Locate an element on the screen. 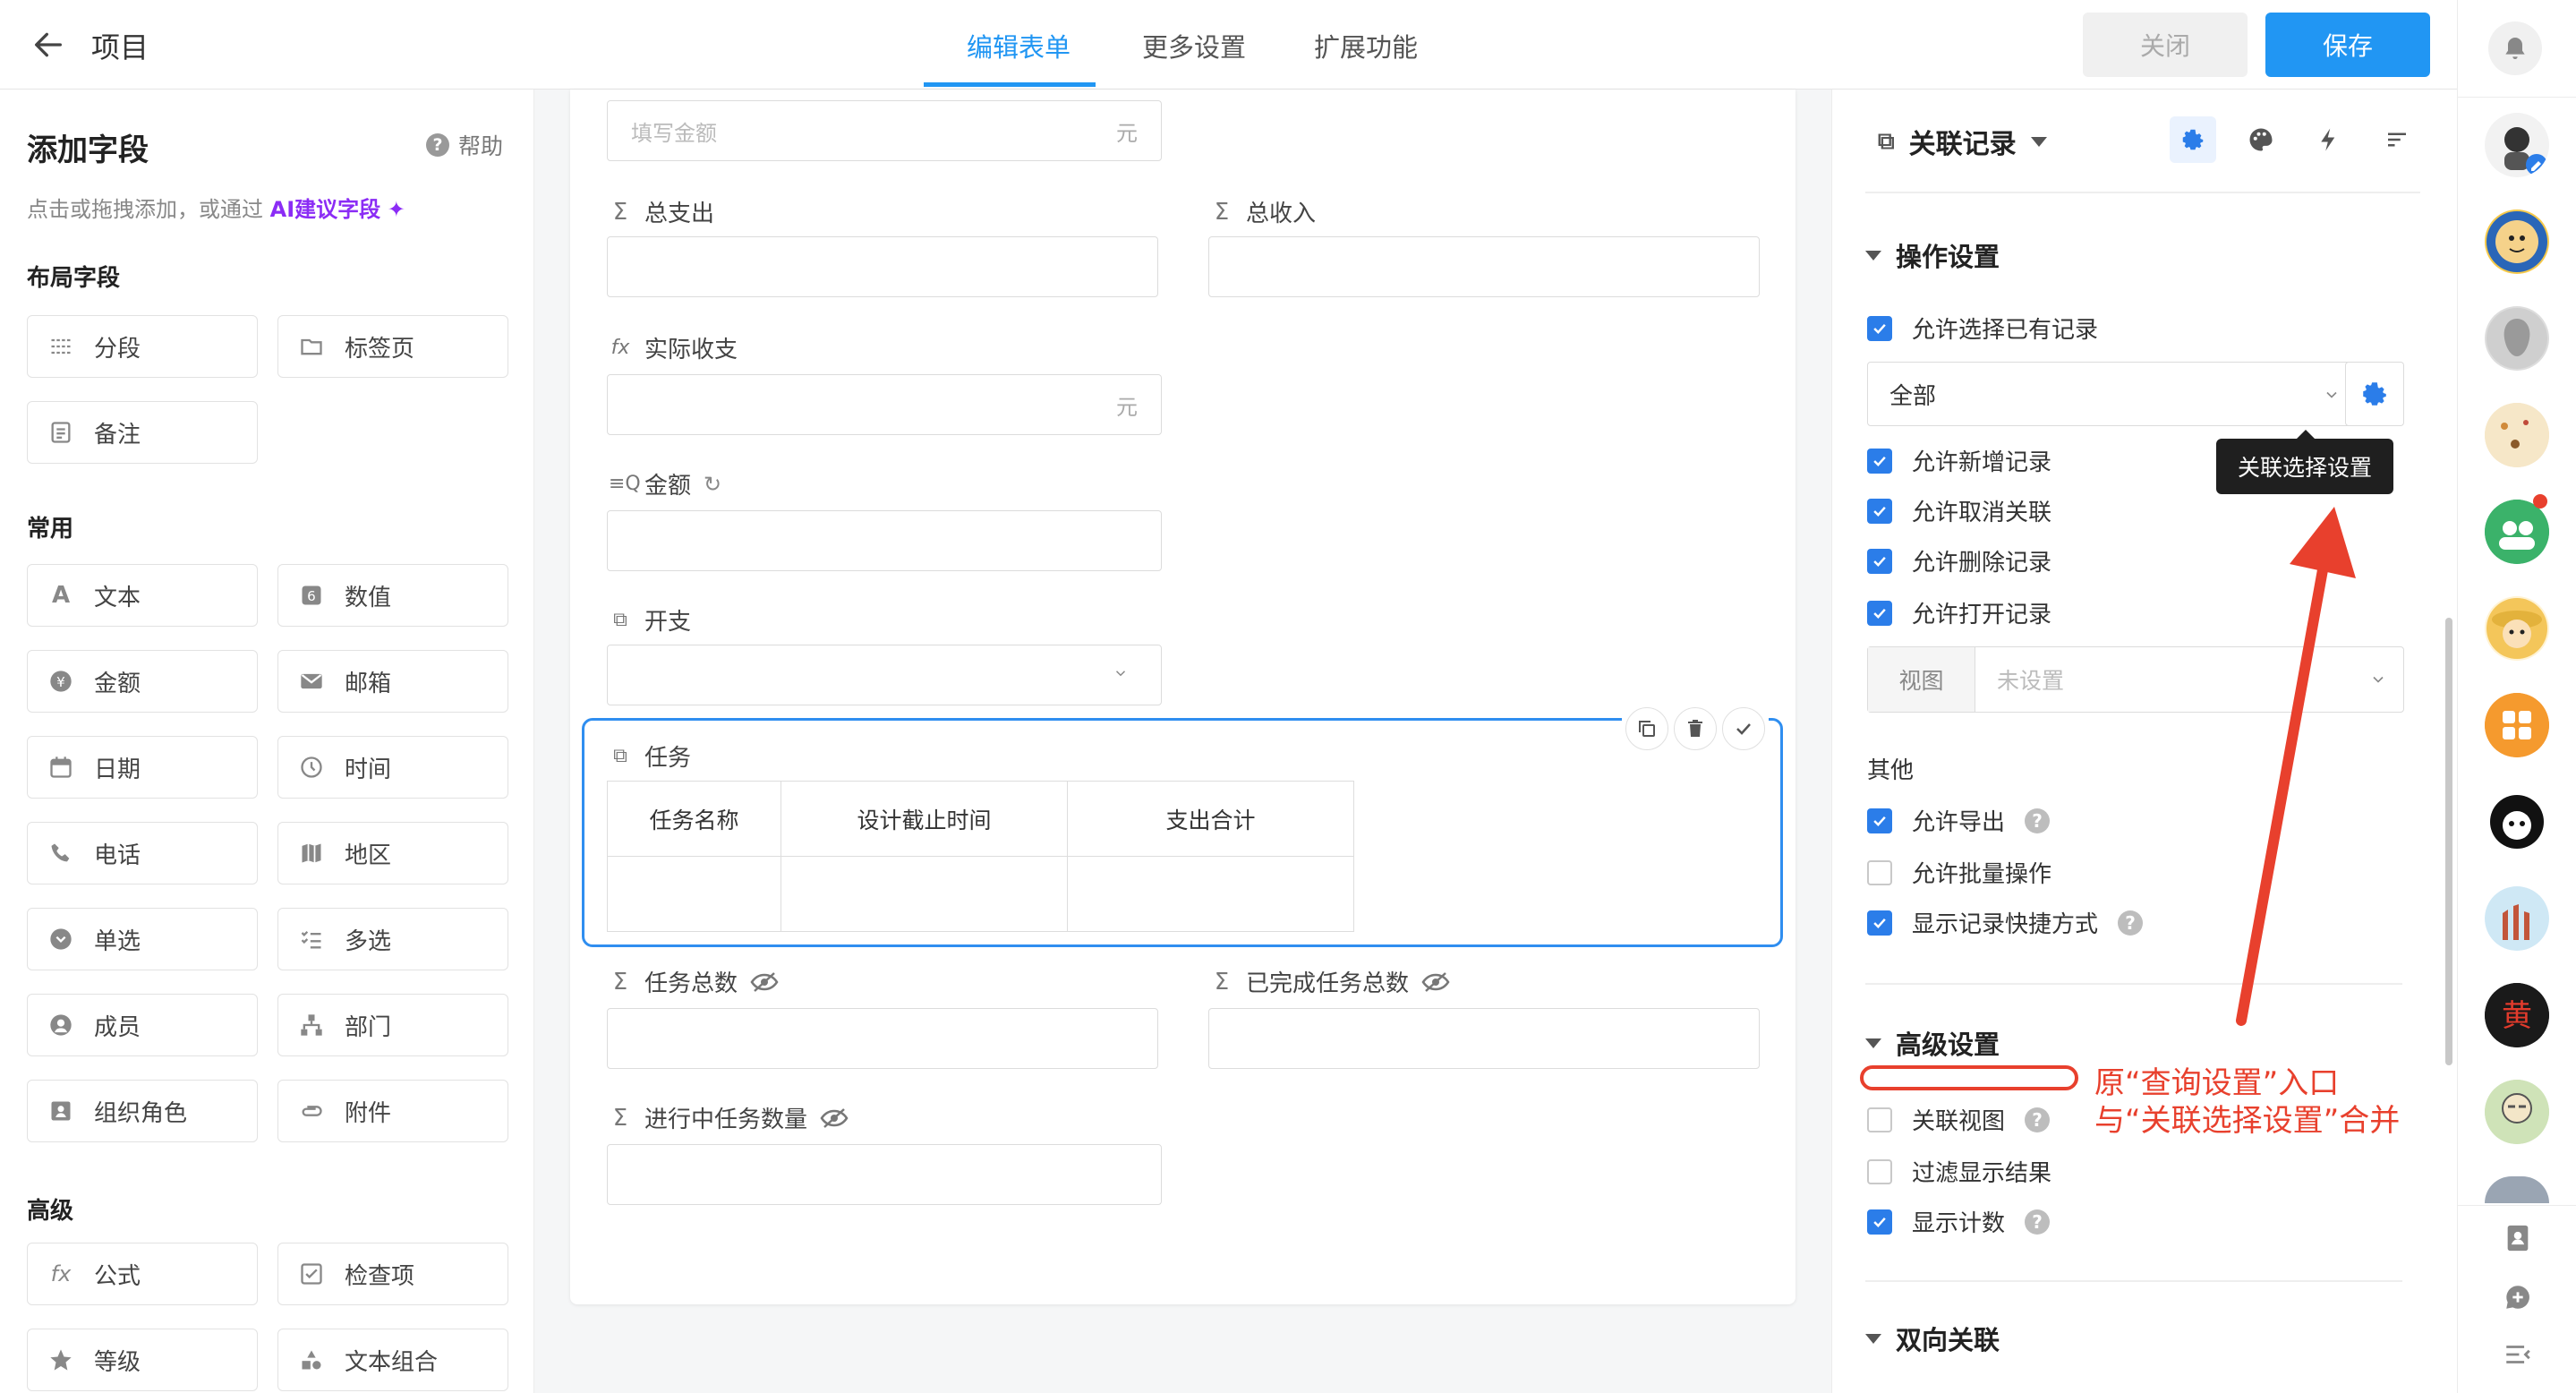 The image size is (2576, 1393). refresh-icon: ↻ is located at coordinates (712, 484).